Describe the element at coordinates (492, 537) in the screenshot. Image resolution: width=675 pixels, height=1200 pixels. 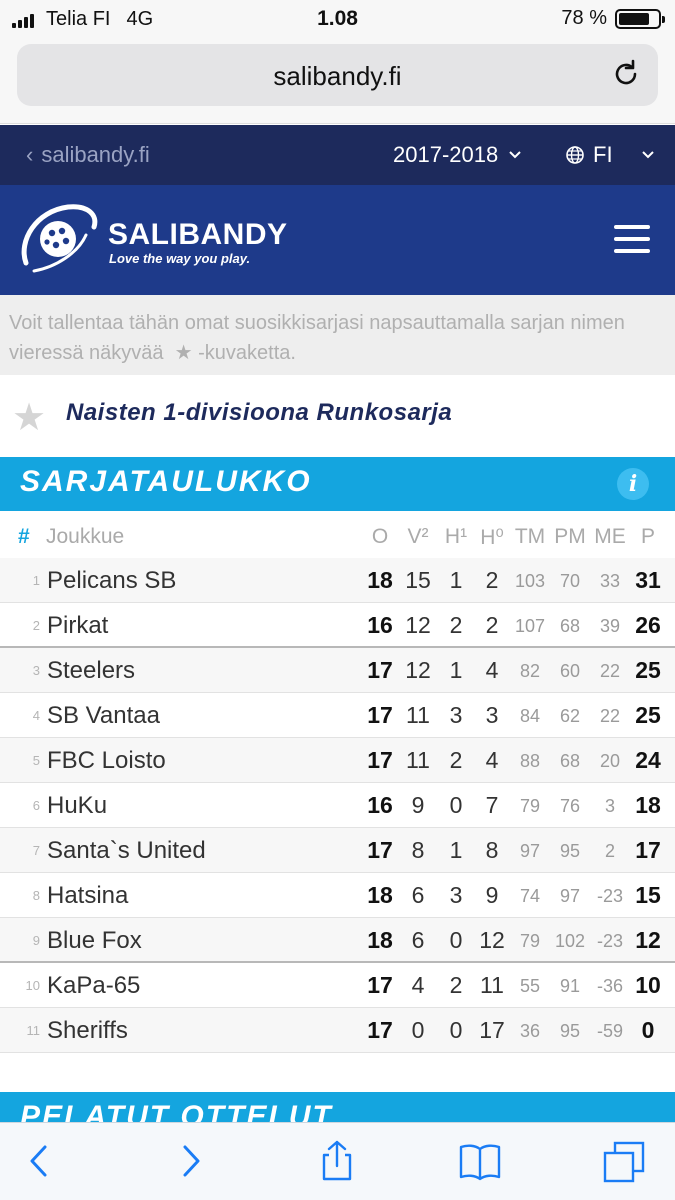
I see `column-h0: H⁰` at that location.